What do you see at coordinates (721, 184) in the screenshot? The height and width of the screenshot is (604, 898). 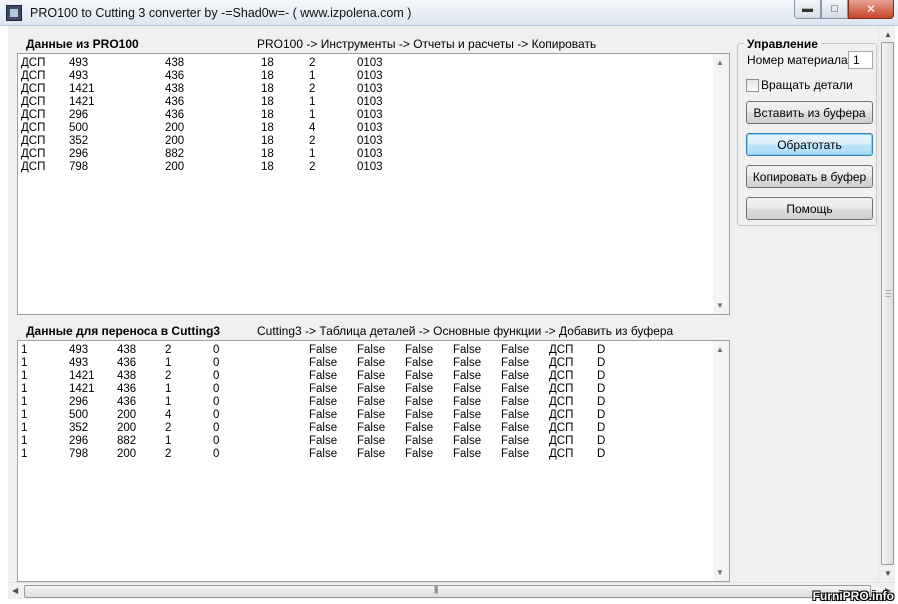 I see `source-data-scrollbar: ▲ ▼` at bounding box center [721, 184].